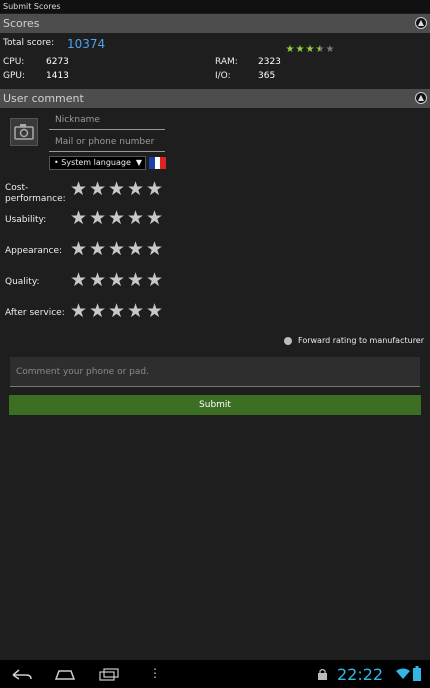  I want to click on forward-rating-checkbox, so click(288, 341).